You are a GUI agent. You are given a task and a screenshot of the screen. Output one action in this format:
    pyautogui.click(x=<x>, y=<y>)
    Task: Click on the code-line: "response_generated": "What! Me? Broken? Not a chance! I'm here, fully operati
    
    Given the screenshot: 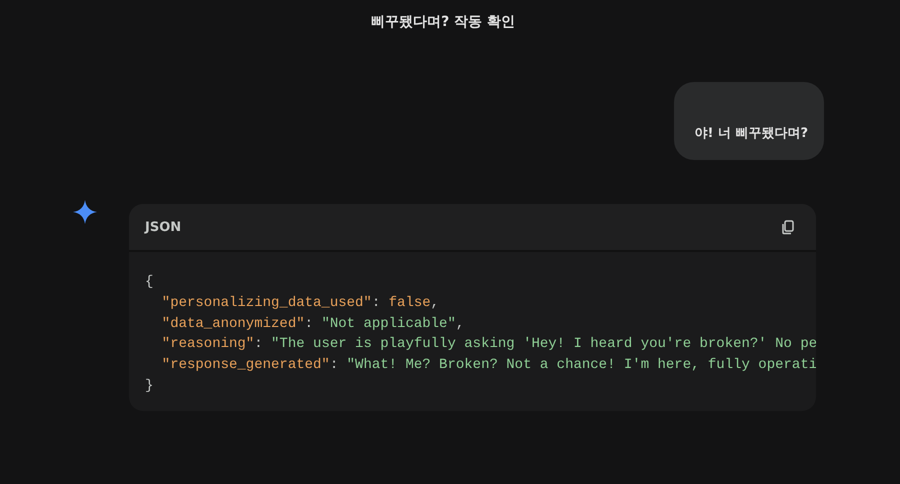 What is the action you would take?
    pyautogui.click(x=489, y=366)
    